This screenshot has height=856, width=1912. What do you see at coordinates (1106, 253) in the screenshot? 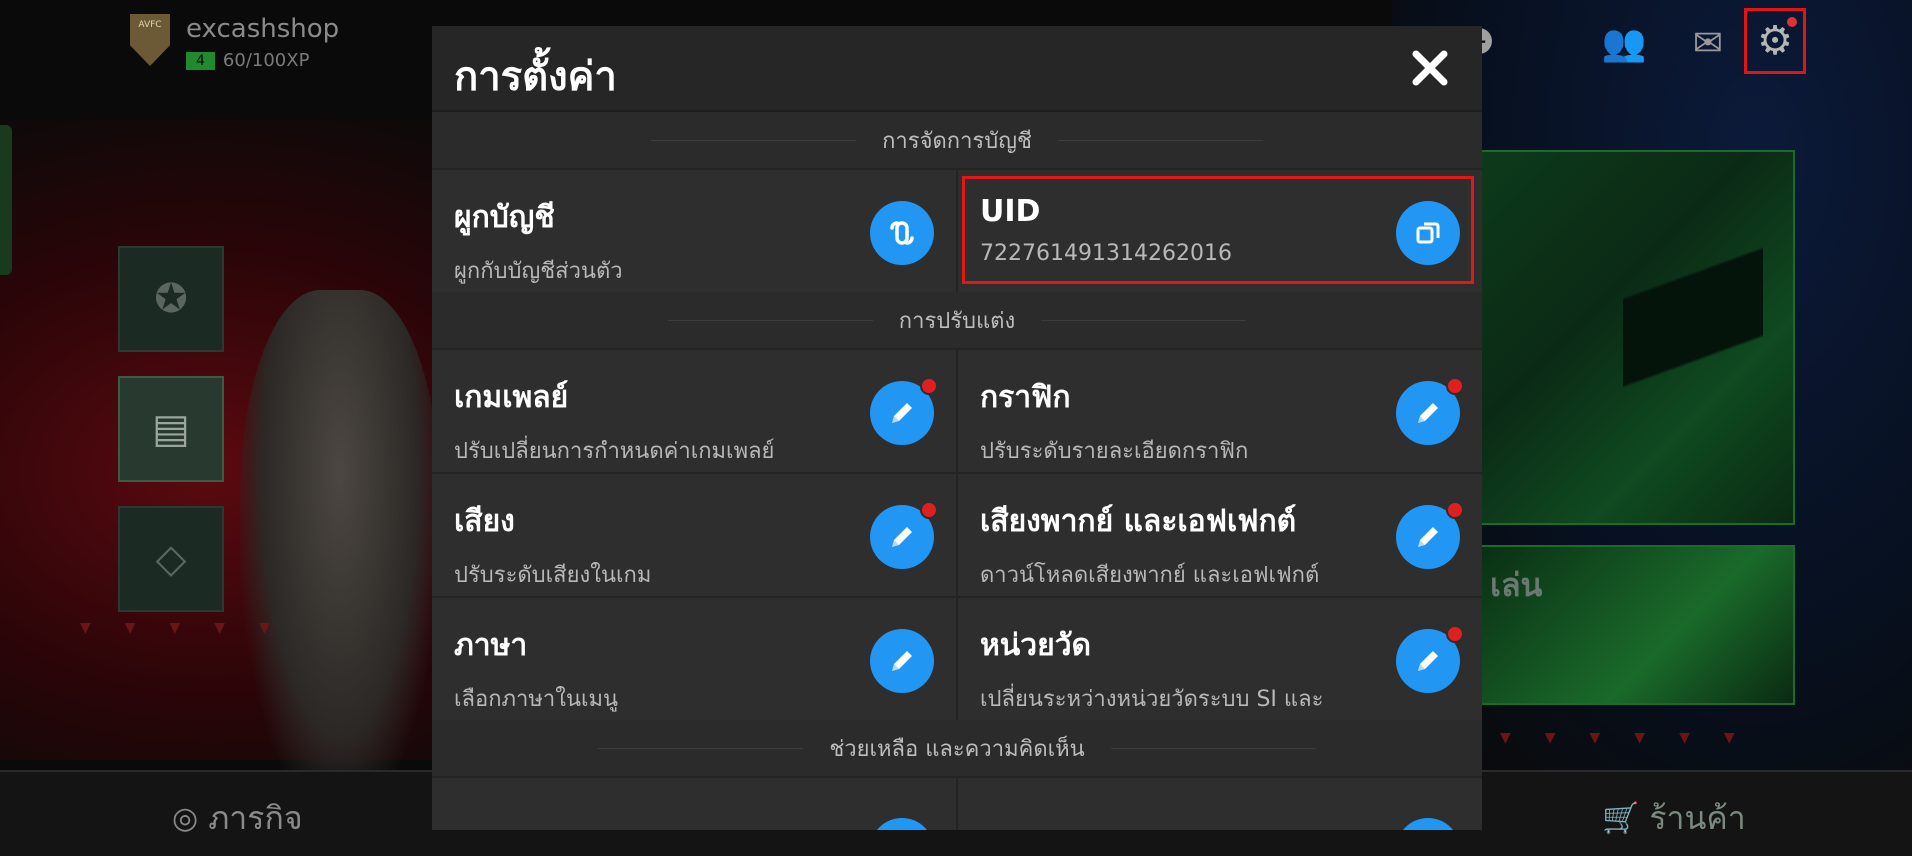
I see `uid-value: 722761491314262016` at bounding box center [1106, 253].